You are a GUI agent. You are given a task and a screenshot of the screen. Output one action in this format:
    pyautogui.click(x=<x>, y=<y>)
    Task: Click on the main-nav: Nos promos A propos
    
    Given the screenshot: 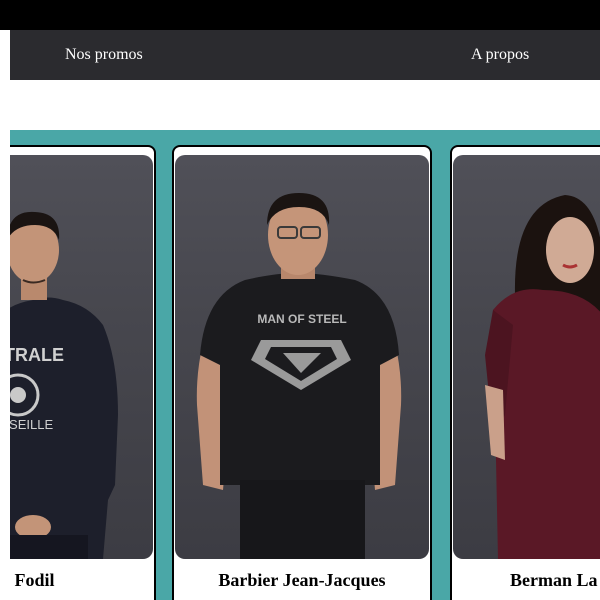 What is the action you would take?
    pyautogui.click(x=305, y=55)
    